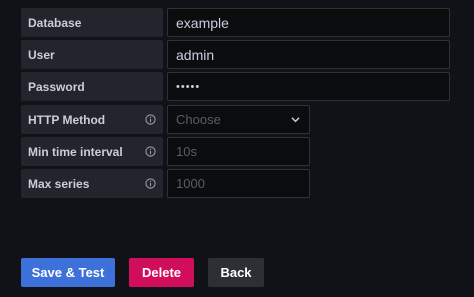 This screenshot has width=474, height=297. What do you see at coordinates (188, 86) in the screenshot?
I see `password-value: •••••` at bounding box center [188, 86].